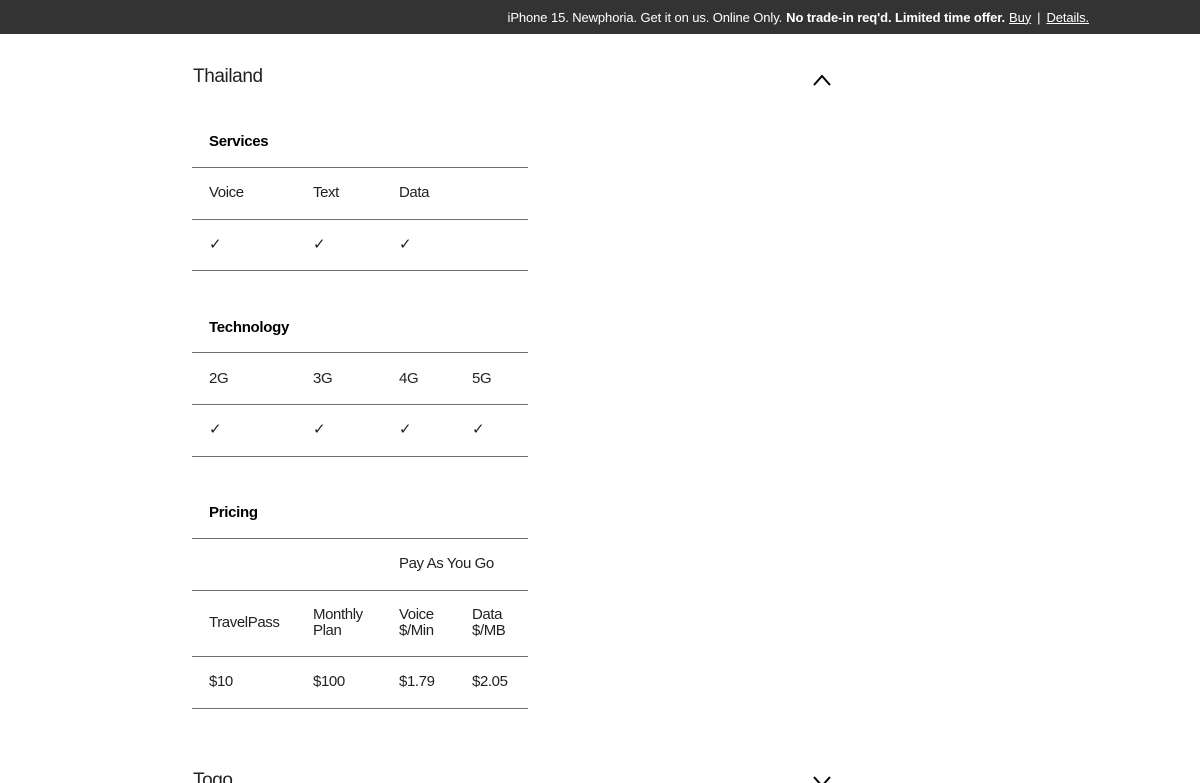 The height and width of the screenshot is (783, 1200). I want to click on pricing-header-voice: Voice $/Min, so click(416, 623).